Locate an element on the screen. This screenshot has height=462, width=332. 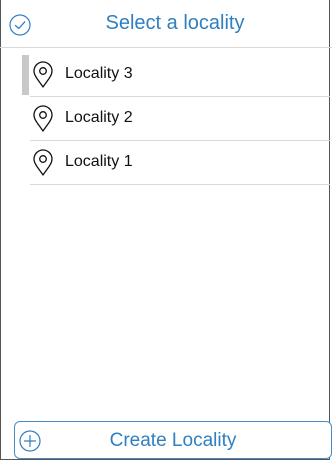
locality-label: Locality 2 is located at coordinates (99, 117).